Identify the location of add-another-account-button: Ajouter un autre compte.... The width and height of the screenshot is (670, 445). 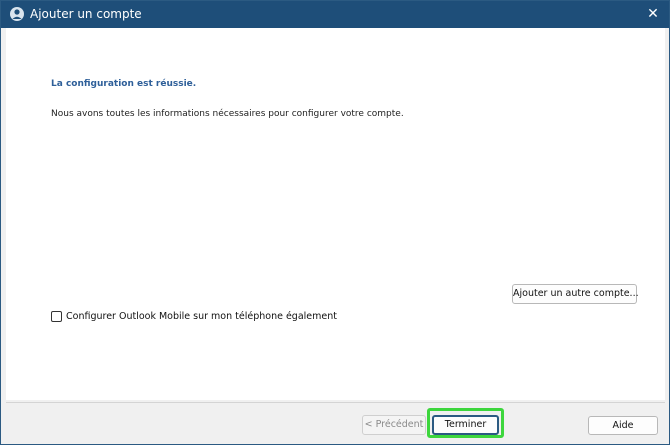
(575, 294).